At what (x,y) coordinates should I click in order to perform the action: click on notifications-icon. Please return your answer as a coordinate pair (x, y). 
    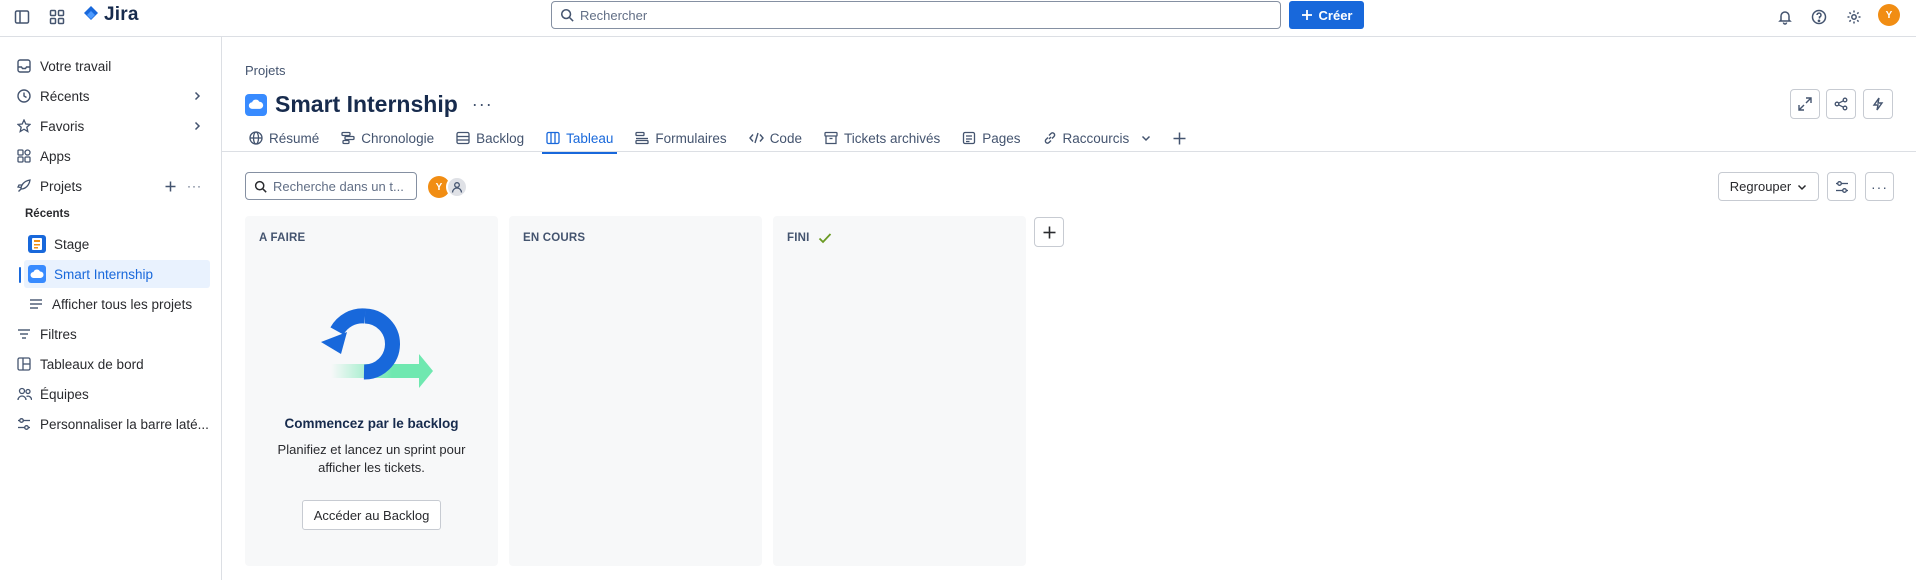
    Looking at the image, I should click on (1785, 17).